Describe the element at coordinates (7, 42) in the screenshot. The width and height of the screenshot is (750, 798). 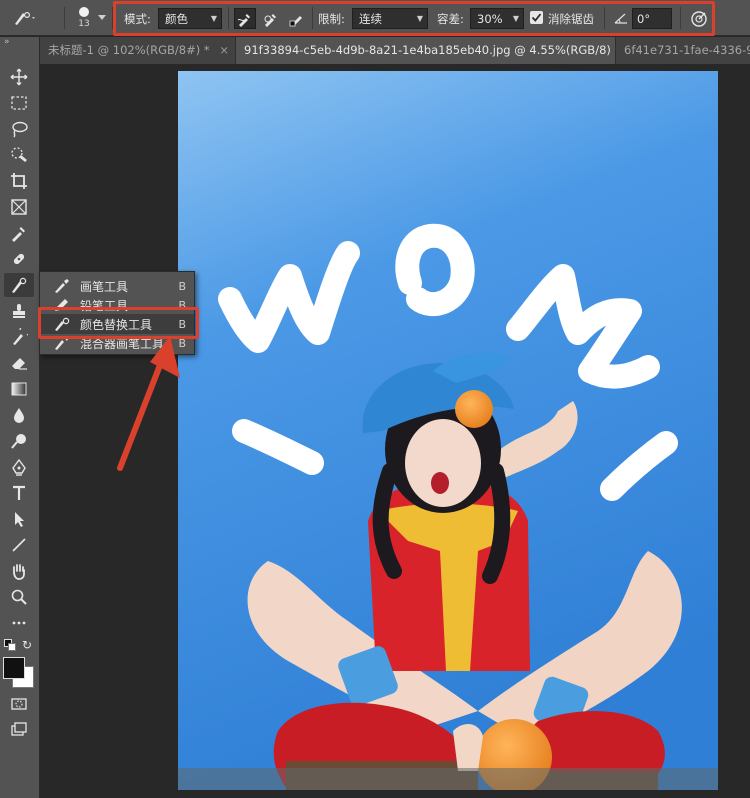
I see `panel-collapse-icon: »` at that location.